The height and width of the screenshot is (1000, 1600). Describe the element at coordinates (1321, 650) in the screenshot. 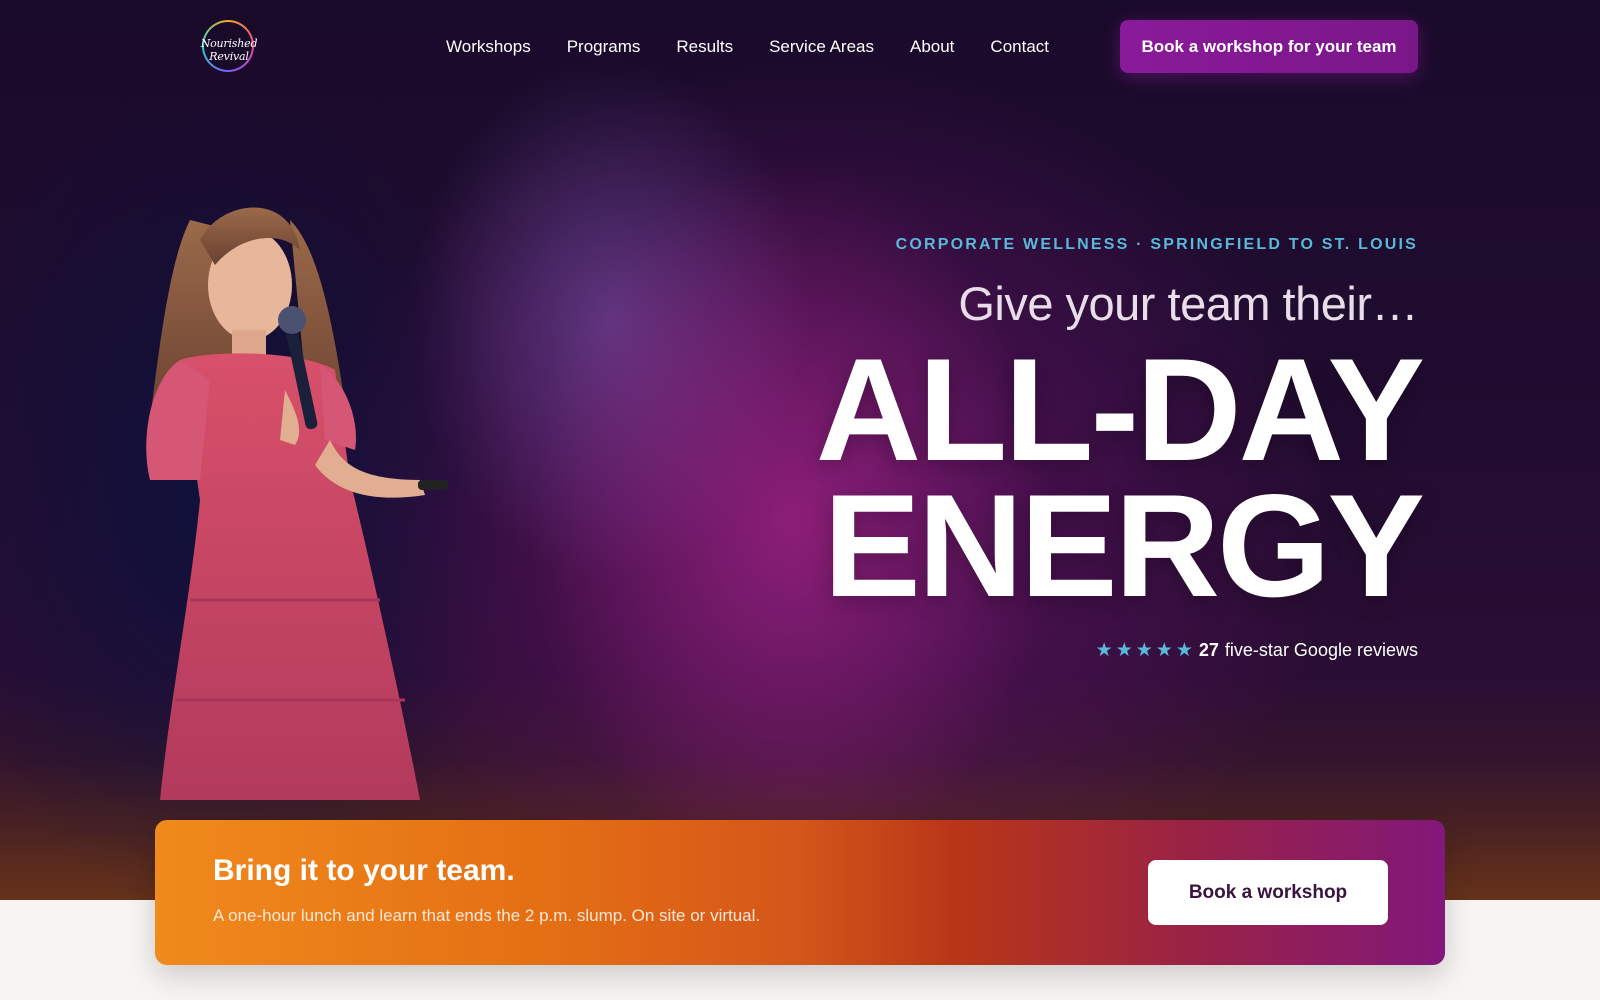

I see `review-text: five-star Google reviews` at that location.